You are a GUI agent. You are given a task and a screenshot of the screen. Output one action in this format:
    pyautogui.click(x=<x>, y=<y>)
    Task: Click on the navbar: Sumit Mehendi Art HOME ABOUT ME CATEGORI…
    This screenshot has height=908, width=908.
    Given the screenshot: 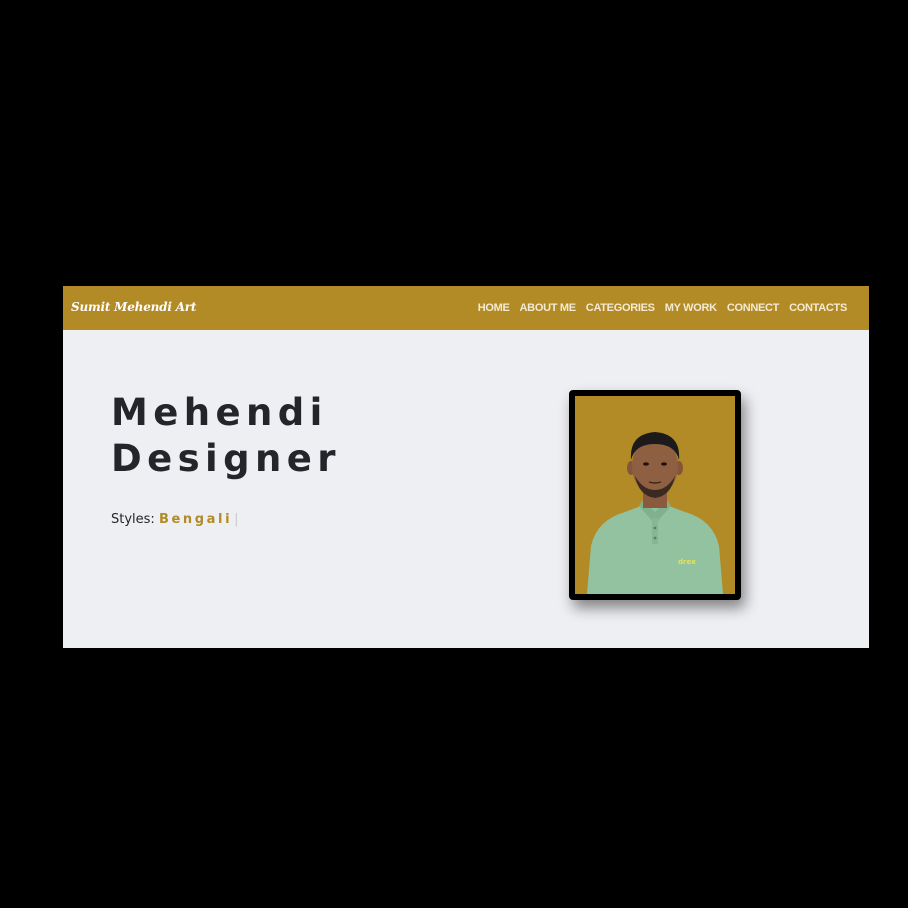 What is the action you would take?
    pyautogui.click(x=466, y=308)
    